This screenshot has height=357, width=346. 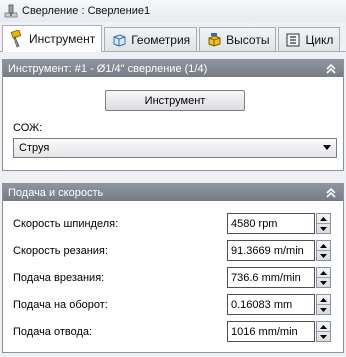 I want to click on tab-geometry: Геометрия, so click(x=151, y=39).